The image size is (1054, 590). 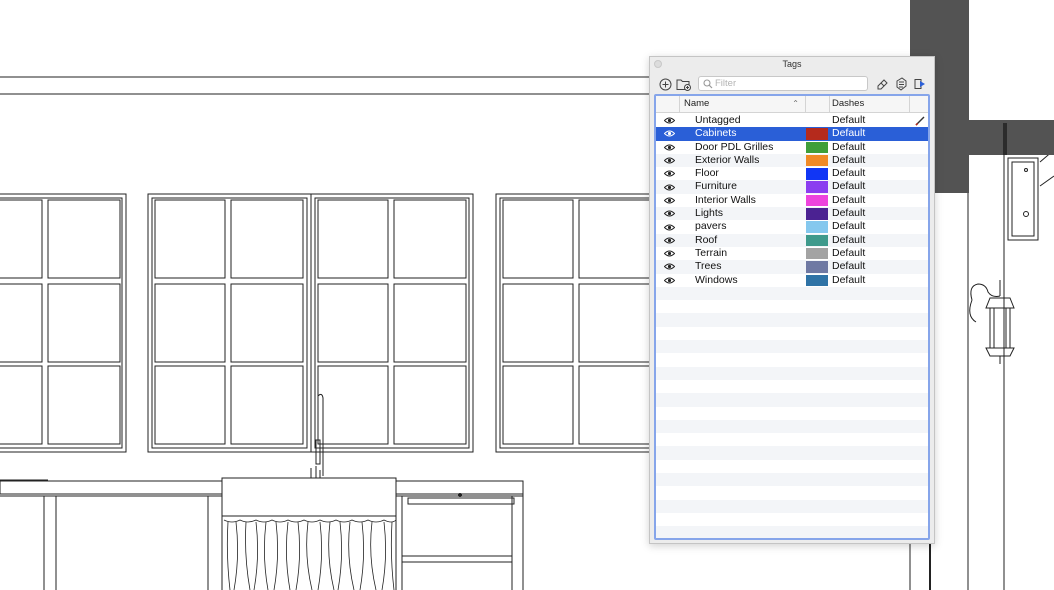 I want to click on color-by-tag-button, so click(x=901, y=84).